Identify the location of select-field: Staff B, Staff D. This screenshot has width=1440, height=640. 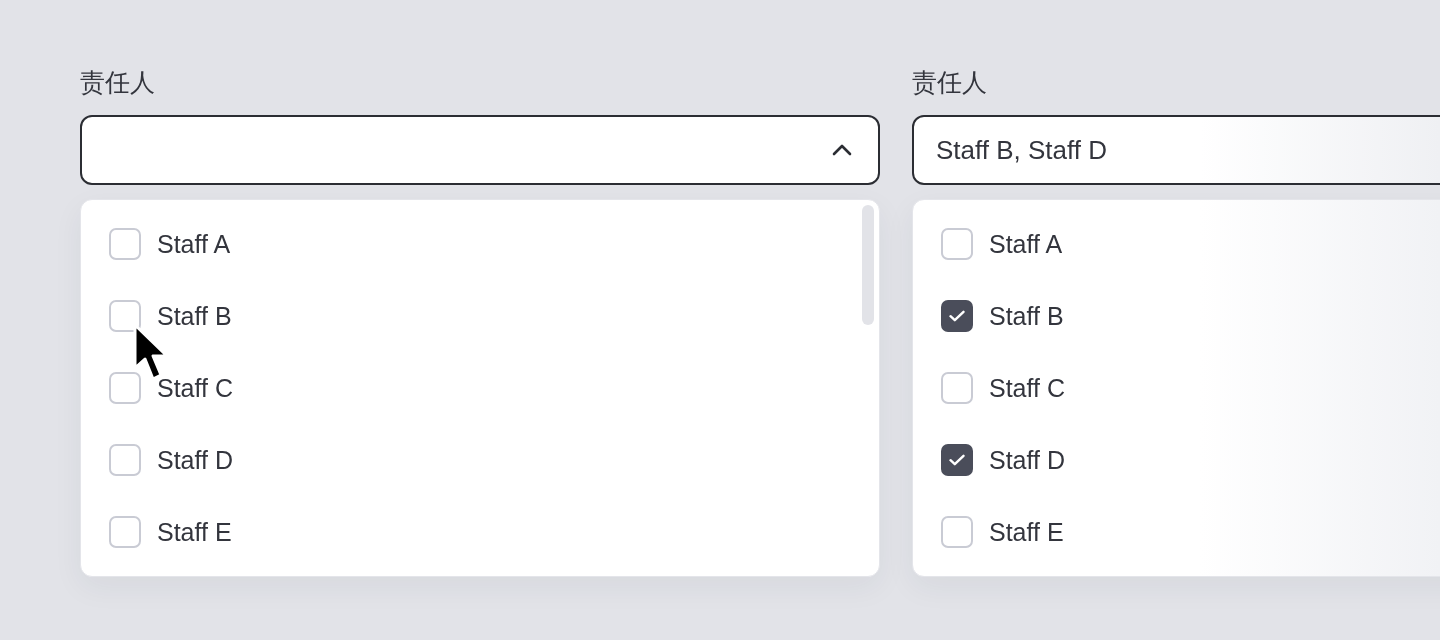
(1176, 150).